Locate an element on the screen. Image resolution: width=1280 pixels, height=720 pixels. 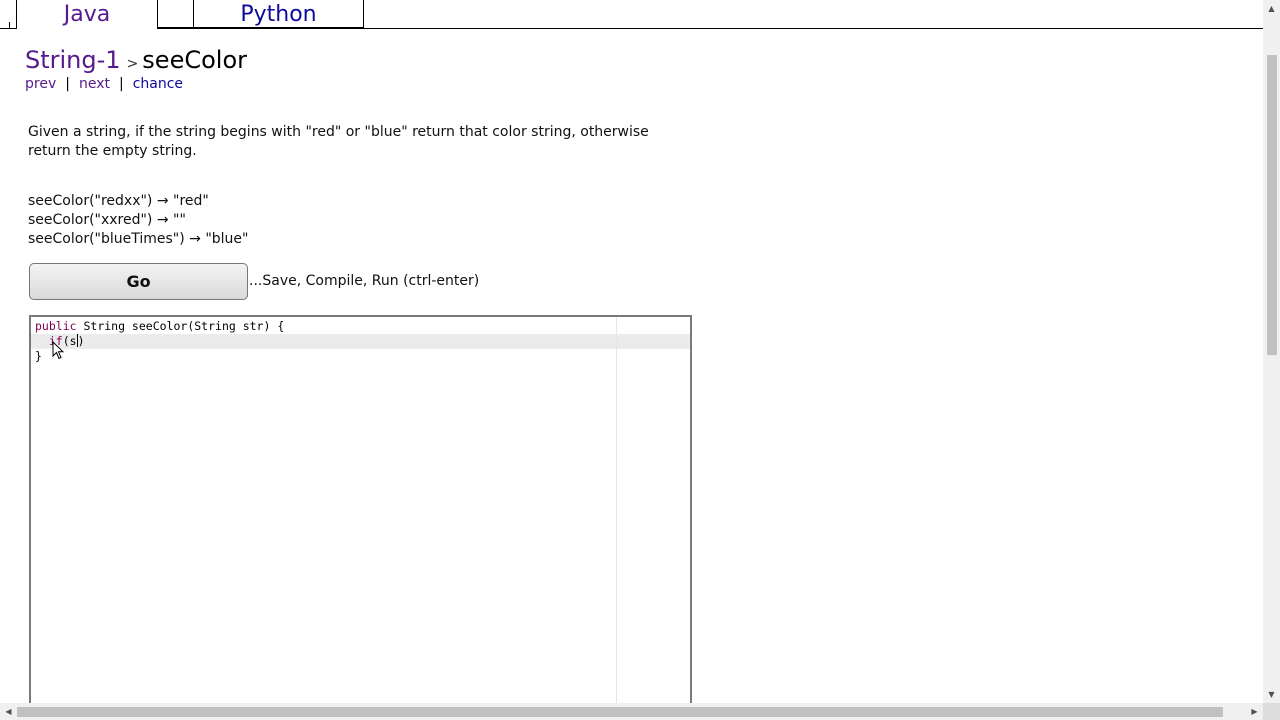
horizontal-scrollbar: ◀ ▶ is located at coordinates (631, 711).